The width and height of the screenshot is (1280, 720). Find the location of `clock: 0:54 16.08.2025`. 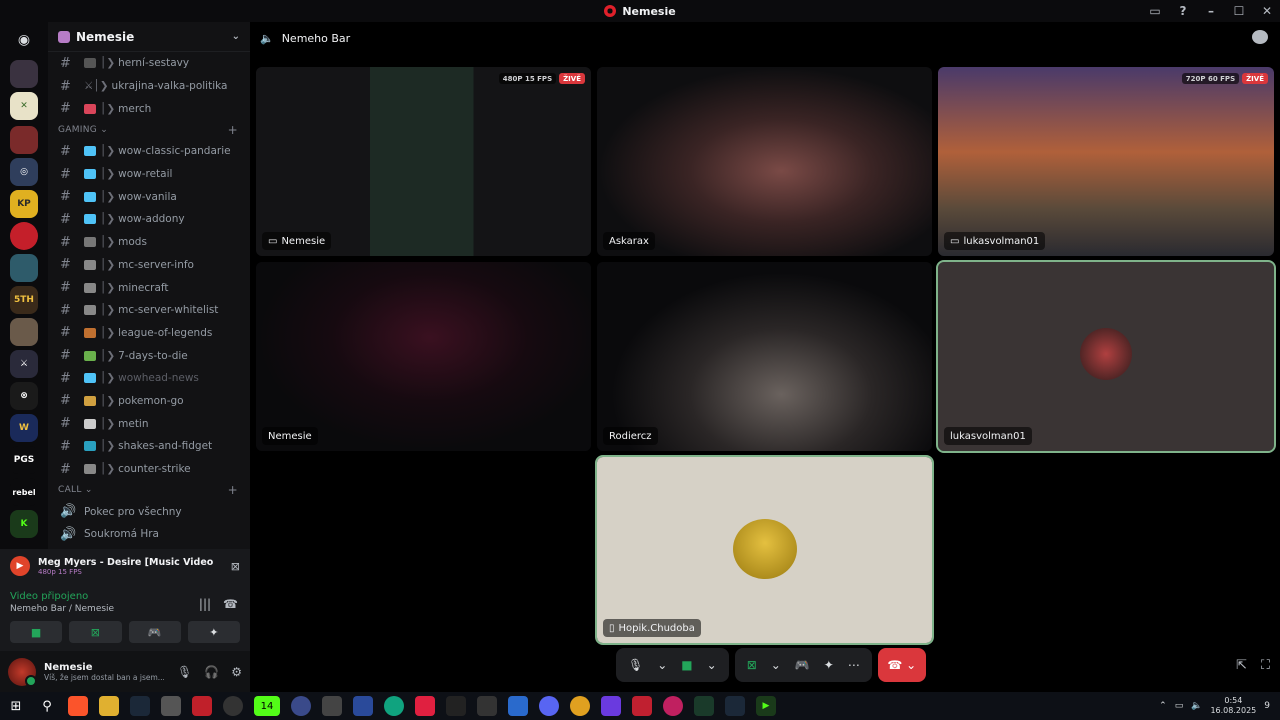

clock: 0:54 16.08.2025 is located at coordinates (1233, 706).